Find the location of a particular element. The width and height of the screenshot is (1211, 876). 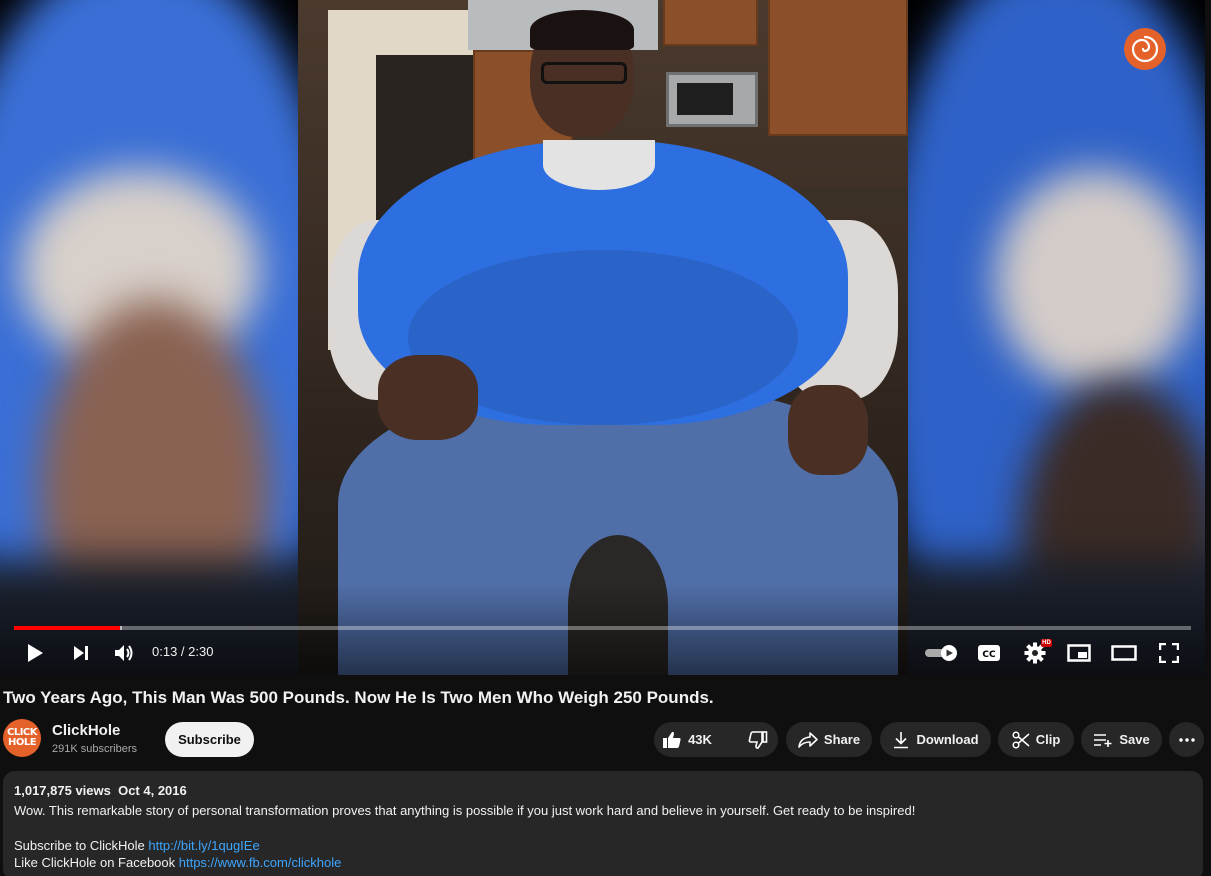

scissors-icon is located at coordinates (1021, 739).